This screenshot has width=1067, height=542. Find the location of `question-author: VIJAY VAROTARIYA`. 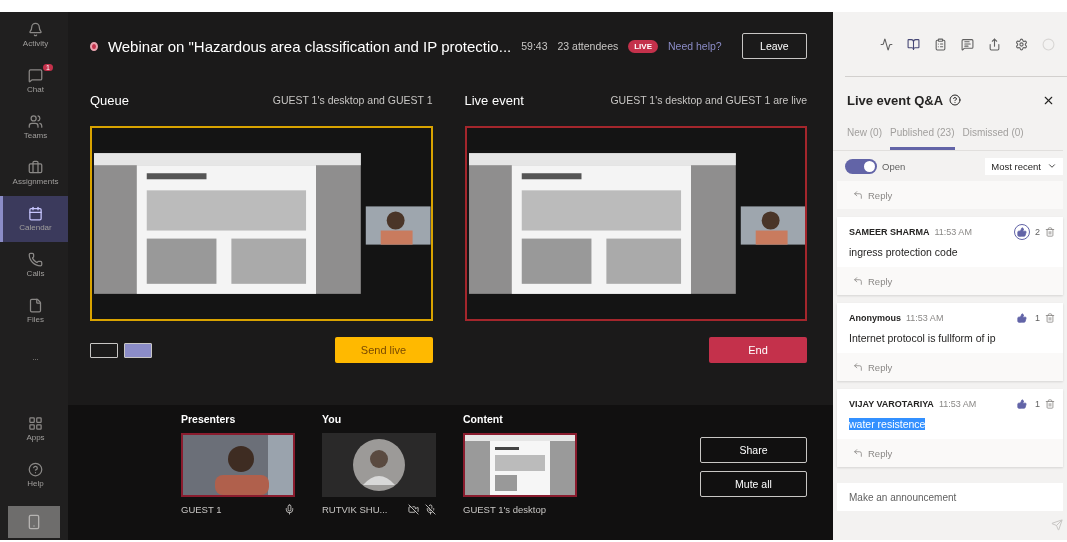

question-author: VIJAY VAROTARIYA is located at coordinates (891, 404).